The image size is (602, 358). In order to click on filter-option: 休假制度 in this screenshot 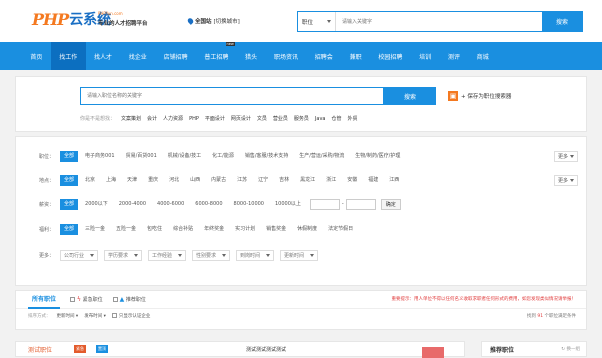, I will do `click(307, 229)`.